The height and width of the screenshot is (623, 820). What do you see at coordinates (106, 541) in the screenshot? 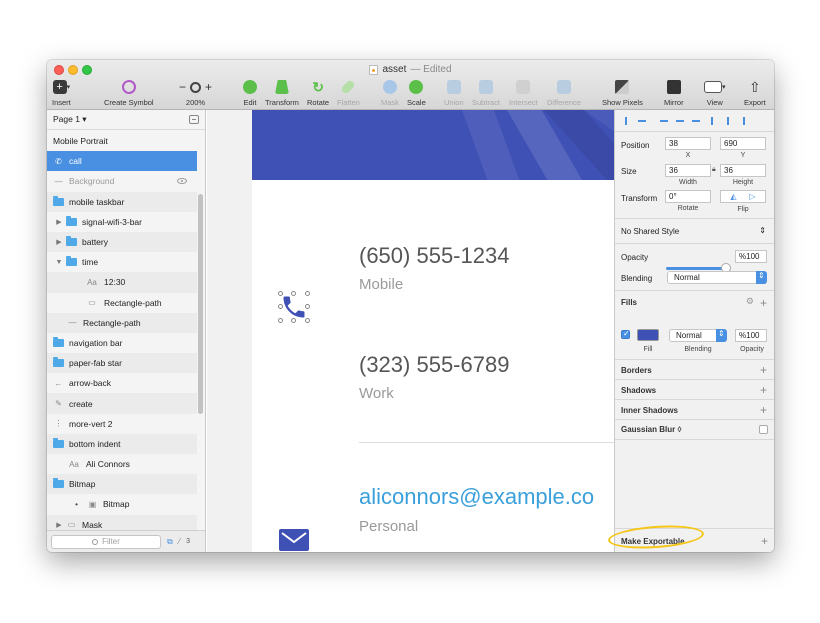
I see `filter-input: Filter` at bounding box center [106, 541].